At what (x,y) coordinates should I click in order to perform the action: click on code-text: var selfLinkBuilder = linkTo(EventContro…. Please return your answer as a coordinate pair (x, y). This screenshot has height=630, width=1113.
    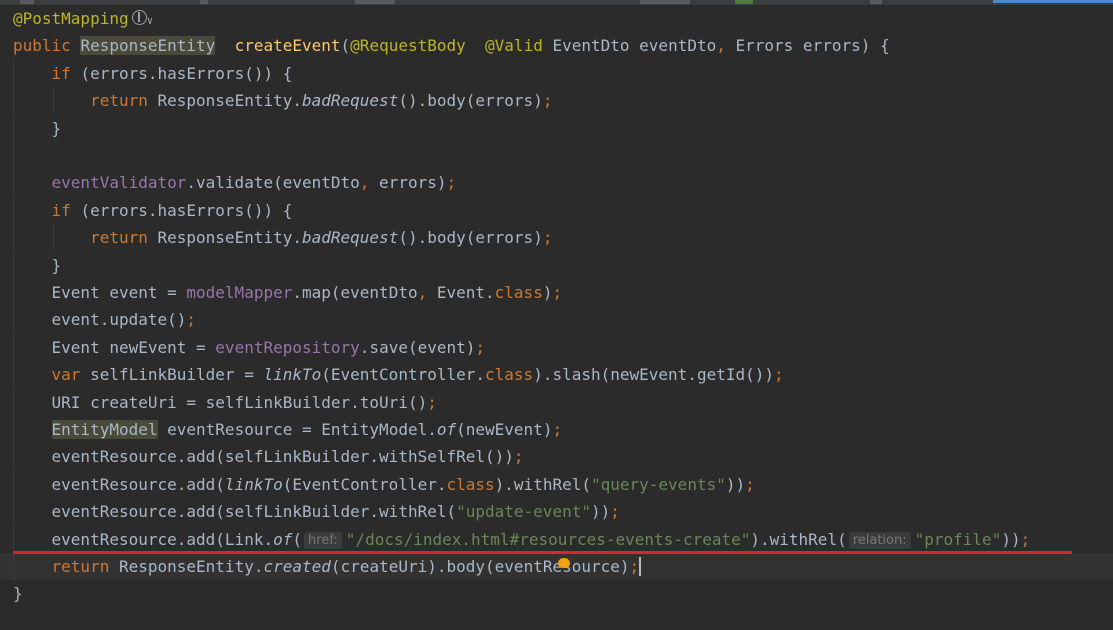
    Looking at the image, I should click on (398, 374).